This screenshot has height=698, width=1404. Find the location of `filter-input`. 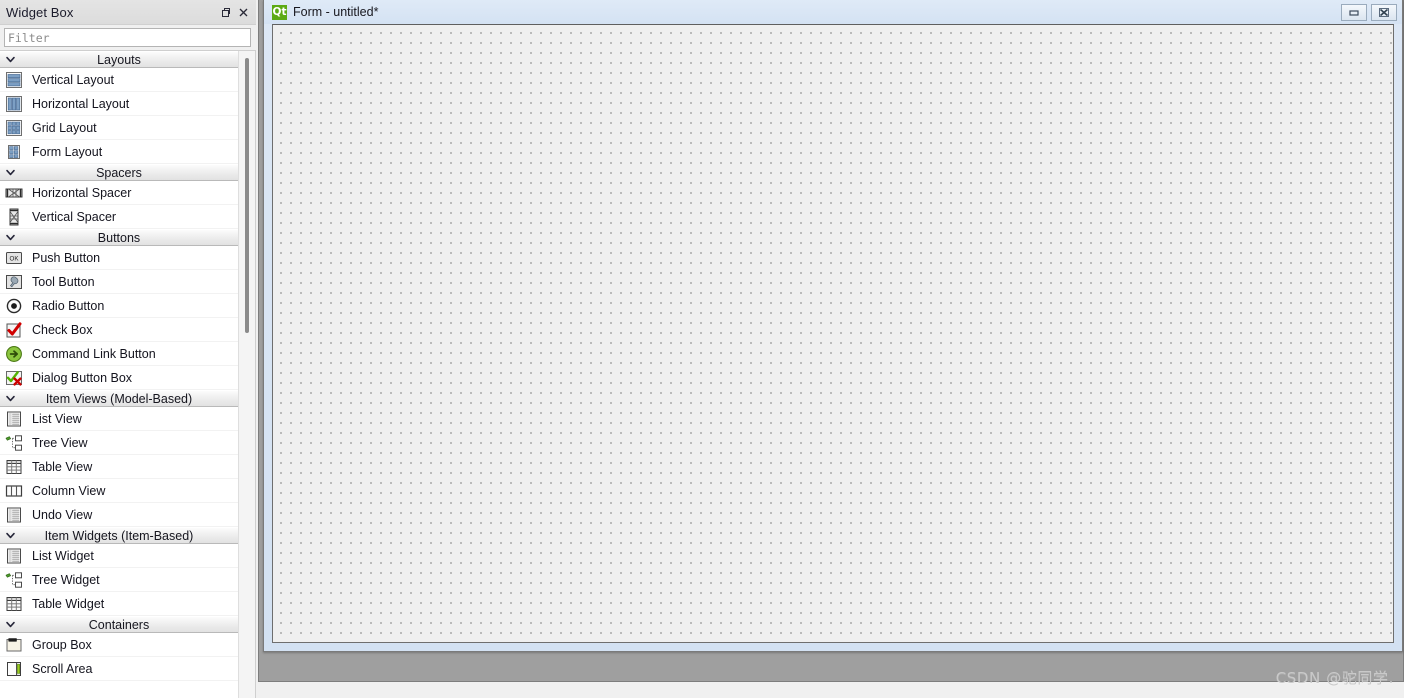

filter-input is located at coordinates (127, 37).